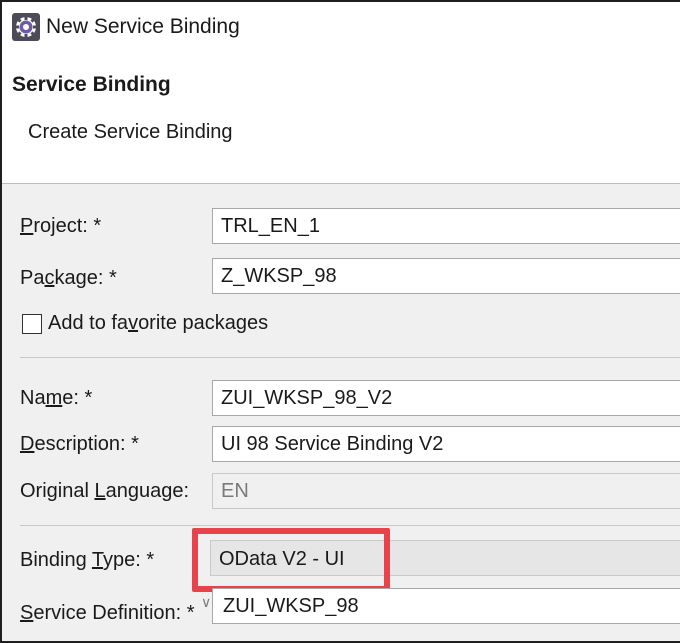  What do you see at coordinates (446, 606) in the screenshot?
I see `service-definition-field: ZUI_WKSP_98` at bounding box center [446, 606].